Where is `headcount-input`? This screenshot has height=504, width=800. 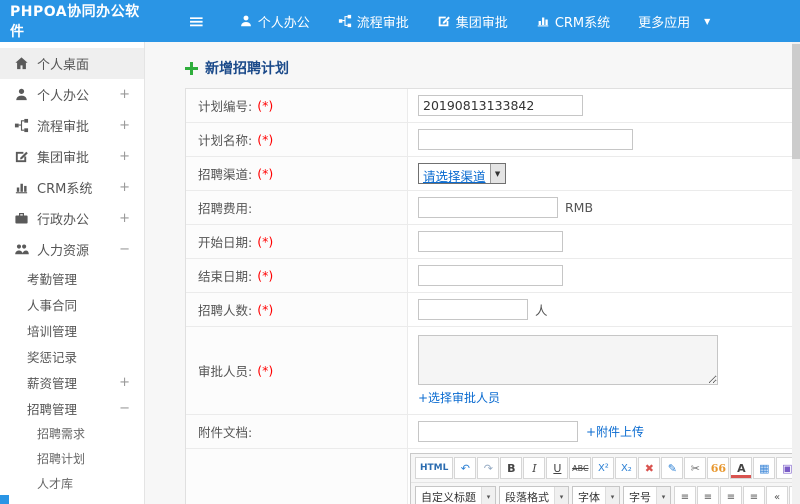 headcount-input is located at coordinates (473, 309).